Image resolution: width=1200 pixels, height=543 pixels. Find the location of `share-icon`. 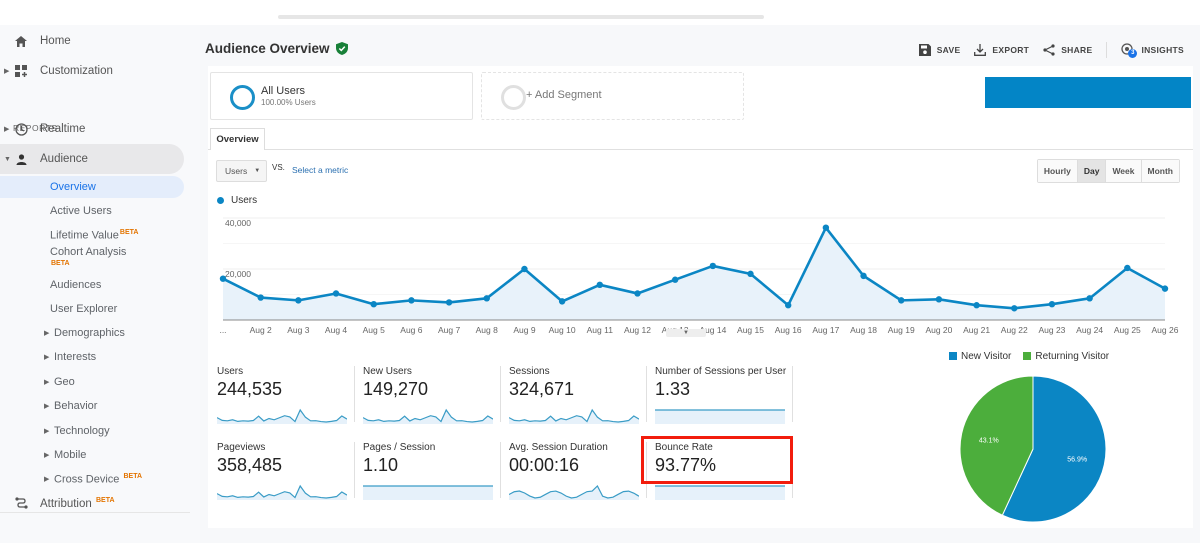

share-icon is located at coordinates (1049, 50).